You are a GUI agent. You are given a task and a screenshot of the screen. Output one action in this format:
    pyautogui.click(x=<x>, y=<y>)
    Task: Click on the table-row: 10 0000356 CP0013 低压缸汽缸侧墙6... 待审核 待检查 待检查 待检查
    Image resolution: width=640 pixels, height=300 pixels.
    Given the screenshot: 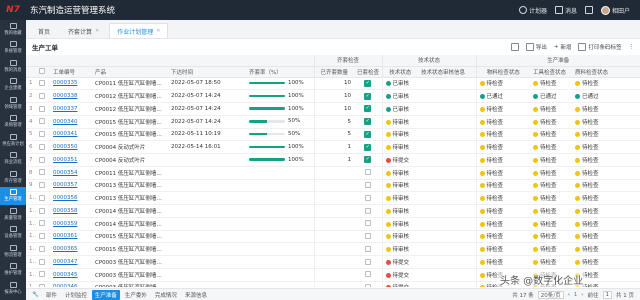 What is the action you would take?
    pyautogui.click(x=333, y=198)
    